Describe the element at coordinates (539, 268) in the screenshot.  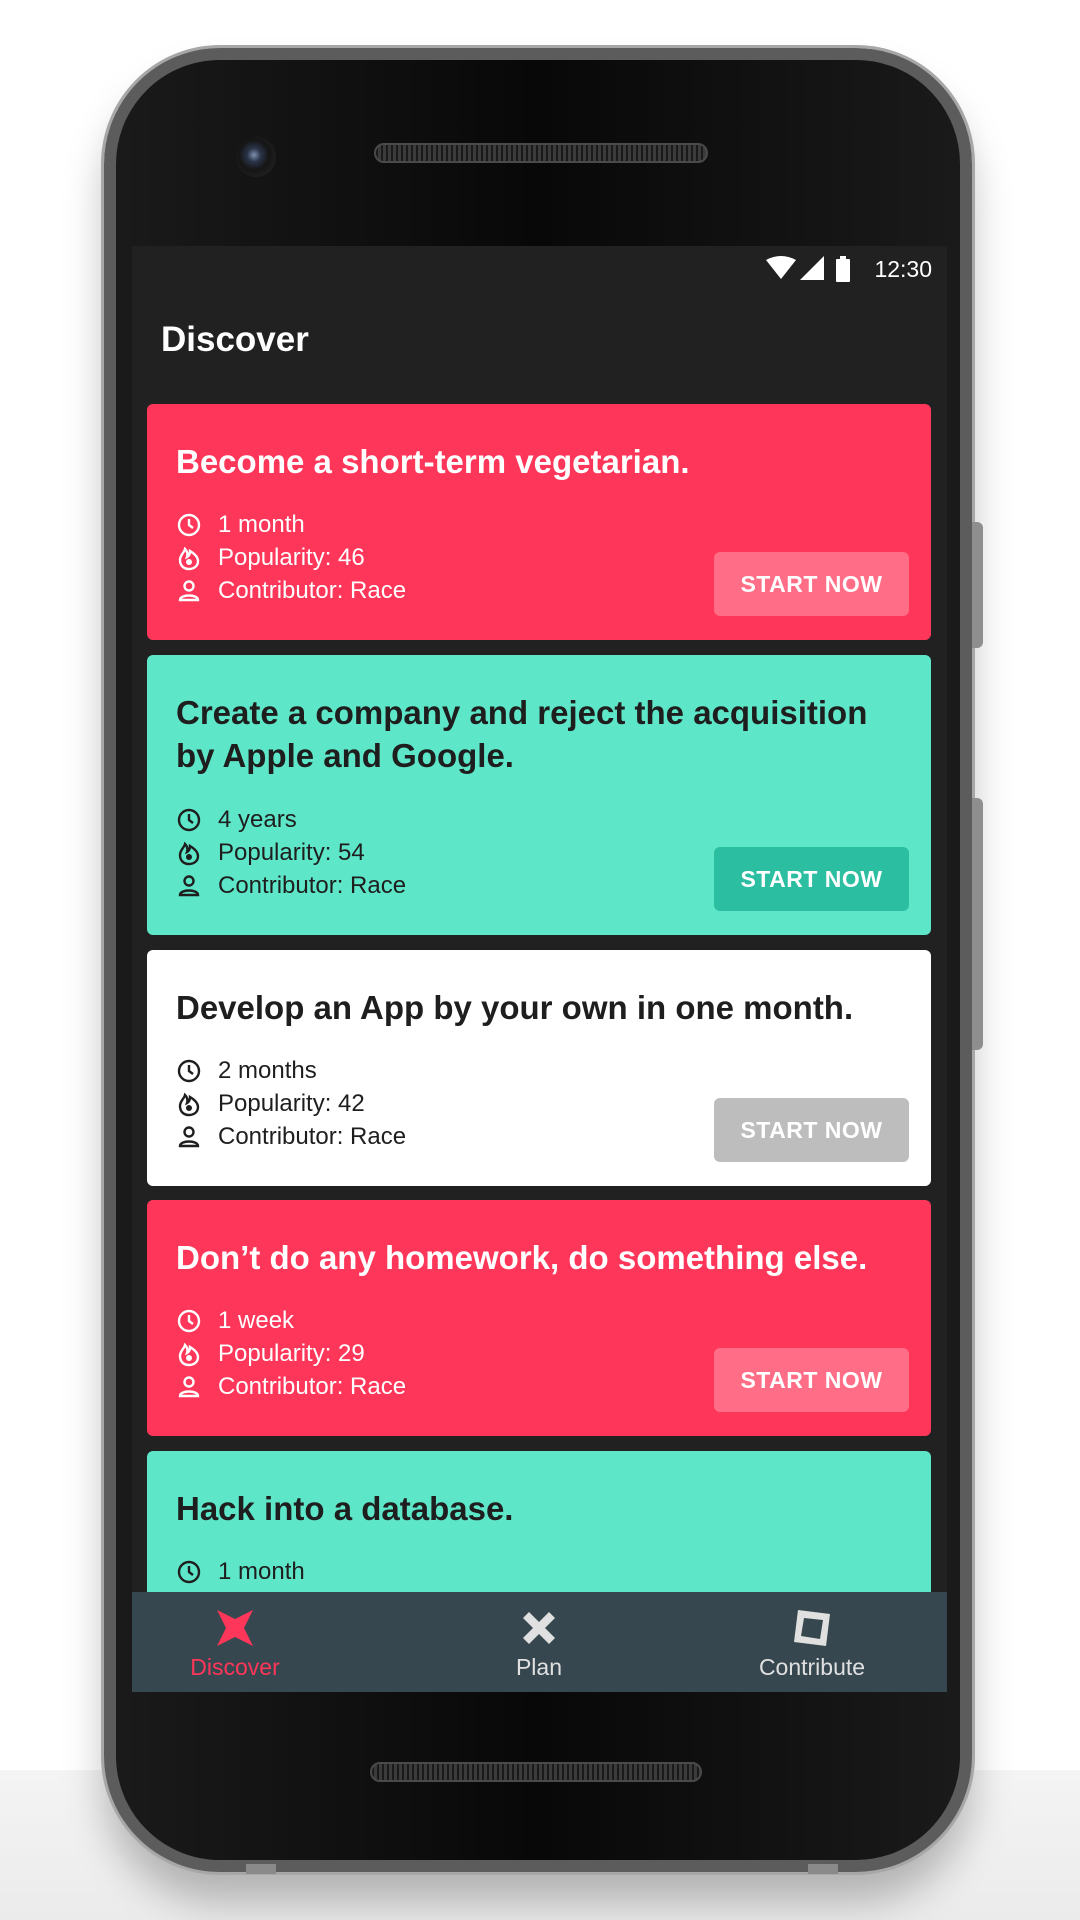
I see `status-bar: 12:30` at that location.